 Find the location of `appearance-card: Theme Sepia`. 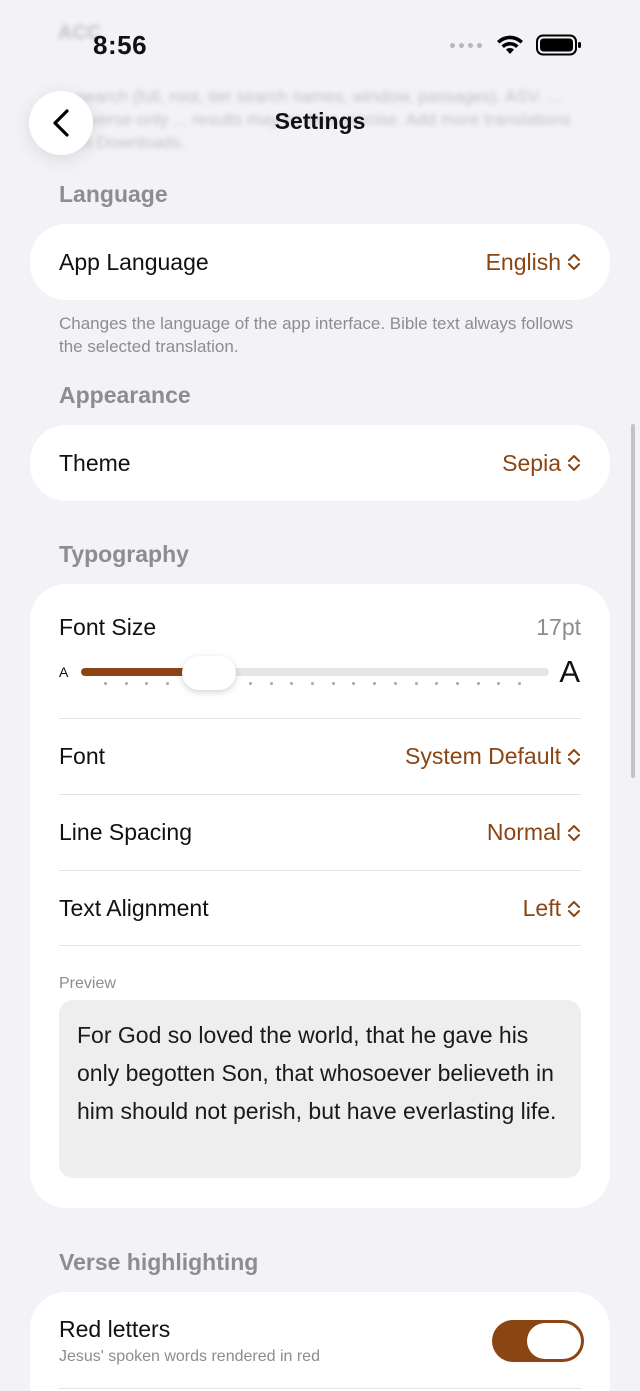

appearance-card: Theme Sepia is located at coordinates (320, 463).